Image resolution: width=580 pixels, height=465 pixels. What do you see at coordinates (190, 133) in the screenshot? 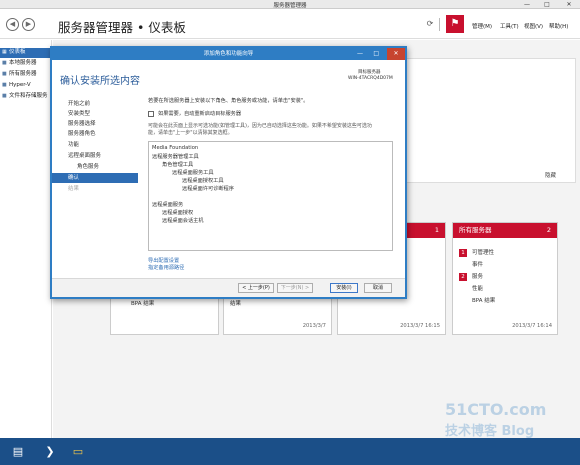
I see `info-text-line2: 能，请单击"上一步"以清除其复选框。` at bounding box center [190, 133].